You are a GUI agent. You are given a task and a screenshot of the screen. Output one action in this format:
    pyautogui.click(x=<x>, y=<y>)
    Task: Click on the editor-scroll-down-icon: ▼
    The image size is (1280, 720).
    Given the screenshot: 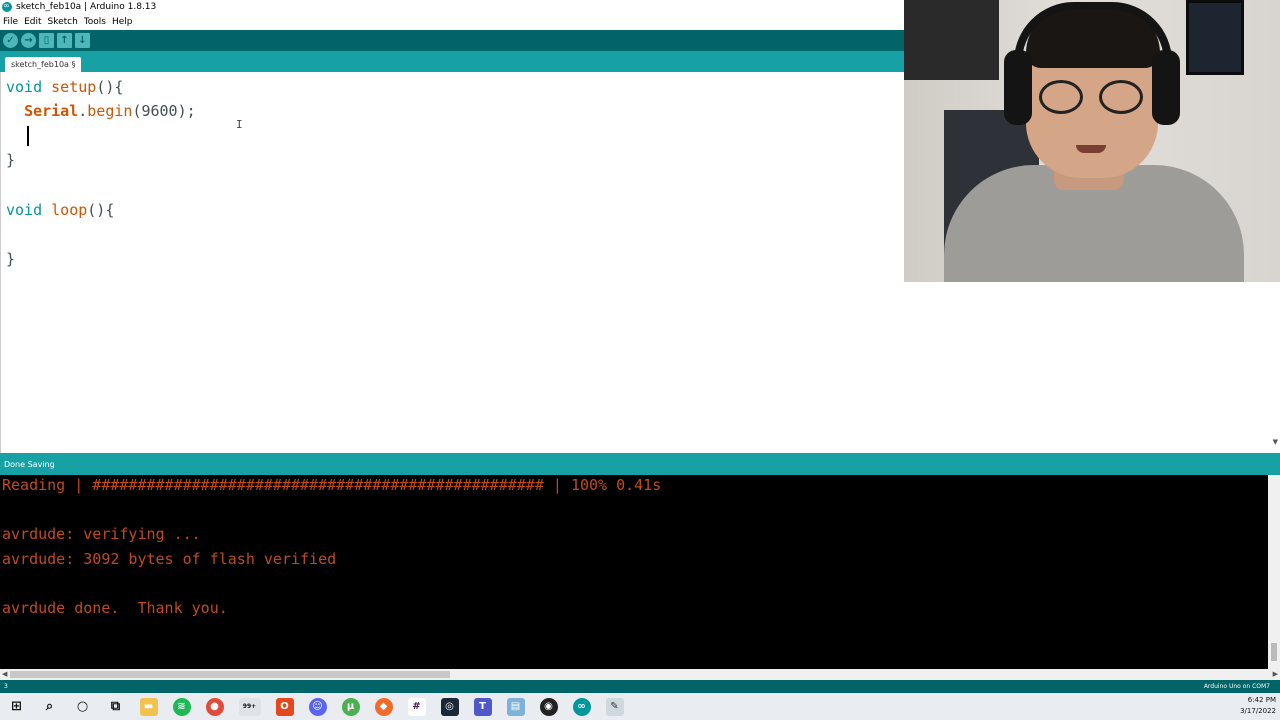 What is the action you would take?
    pyautogui.click(x=1275, y=442)
    